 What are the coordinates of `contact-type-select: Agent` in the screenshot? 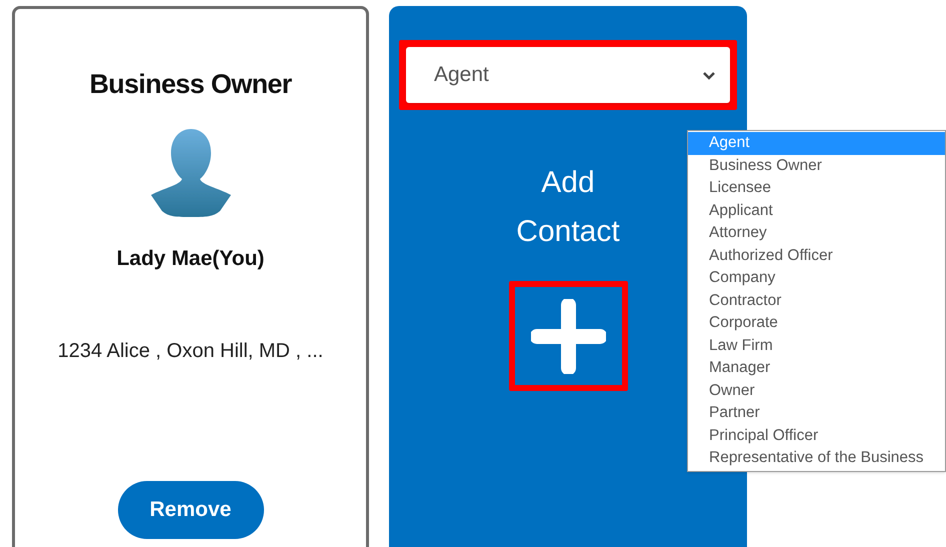 It's located at (568, 75).